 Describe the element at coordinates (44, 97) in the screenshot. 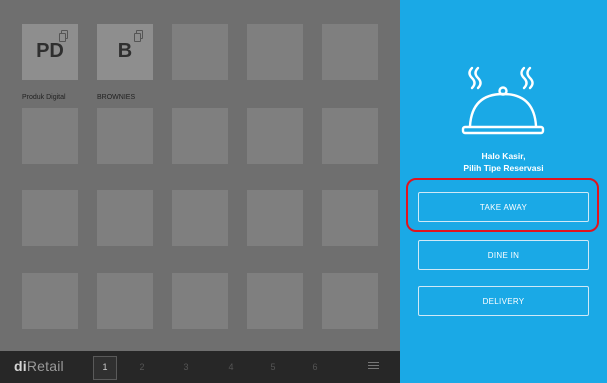

I see `product-name-label: Produk Digital` at that location.